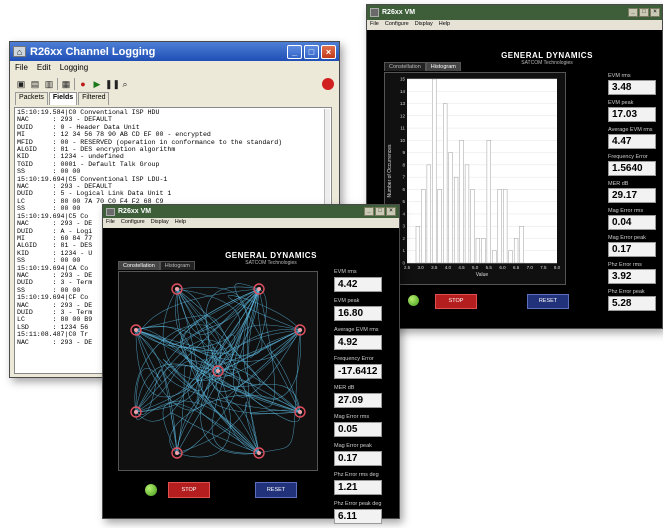 The image size is (663, 528). What do you see at coordinates (403, 238) in the screenshot?
I see `y-tick-label: 2` at bounding box center [403, 238].